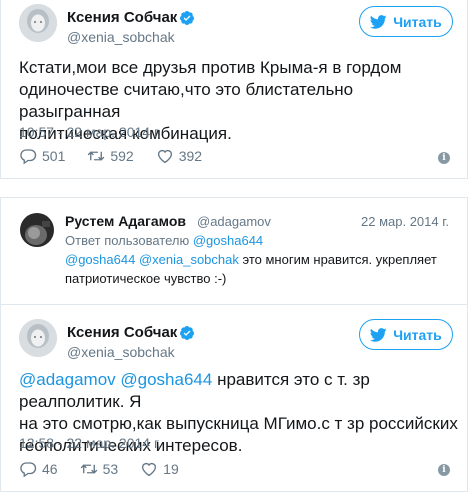 The height and width of the screenshot is (492, 468). What do you see at coordinates (190, 156) in the screenshot?
I see `like-count: 392` at bounding box center [190, 156].